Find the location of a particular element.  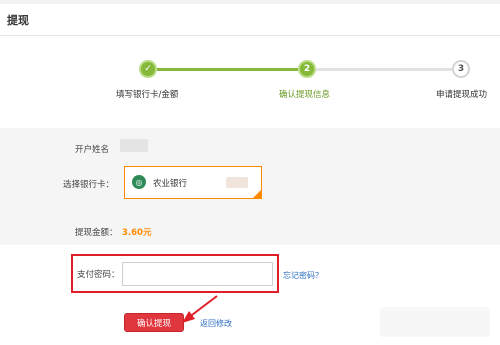

watermark is located at coordinates (435, 322).